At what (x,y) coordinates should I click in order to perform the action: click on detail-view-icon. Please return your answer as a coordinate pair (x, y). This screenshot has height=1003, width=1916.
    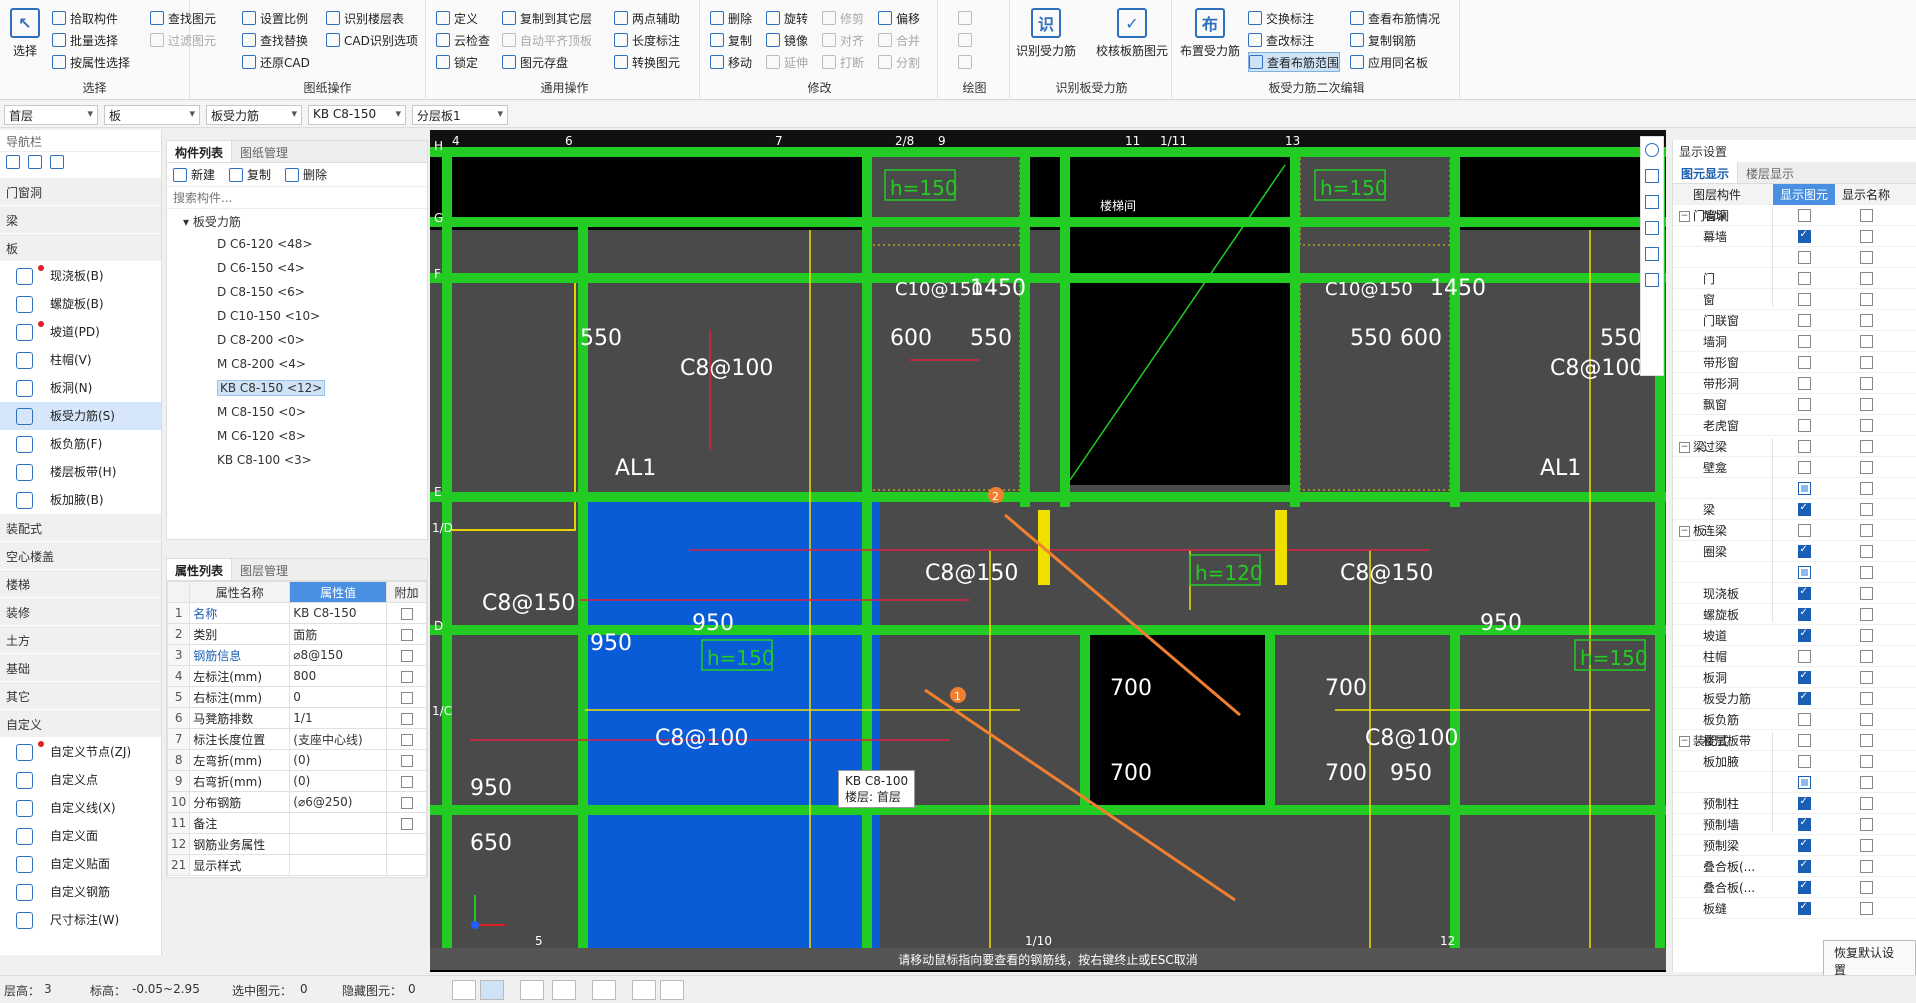
    Looking at the image, I should click on (57, 162).